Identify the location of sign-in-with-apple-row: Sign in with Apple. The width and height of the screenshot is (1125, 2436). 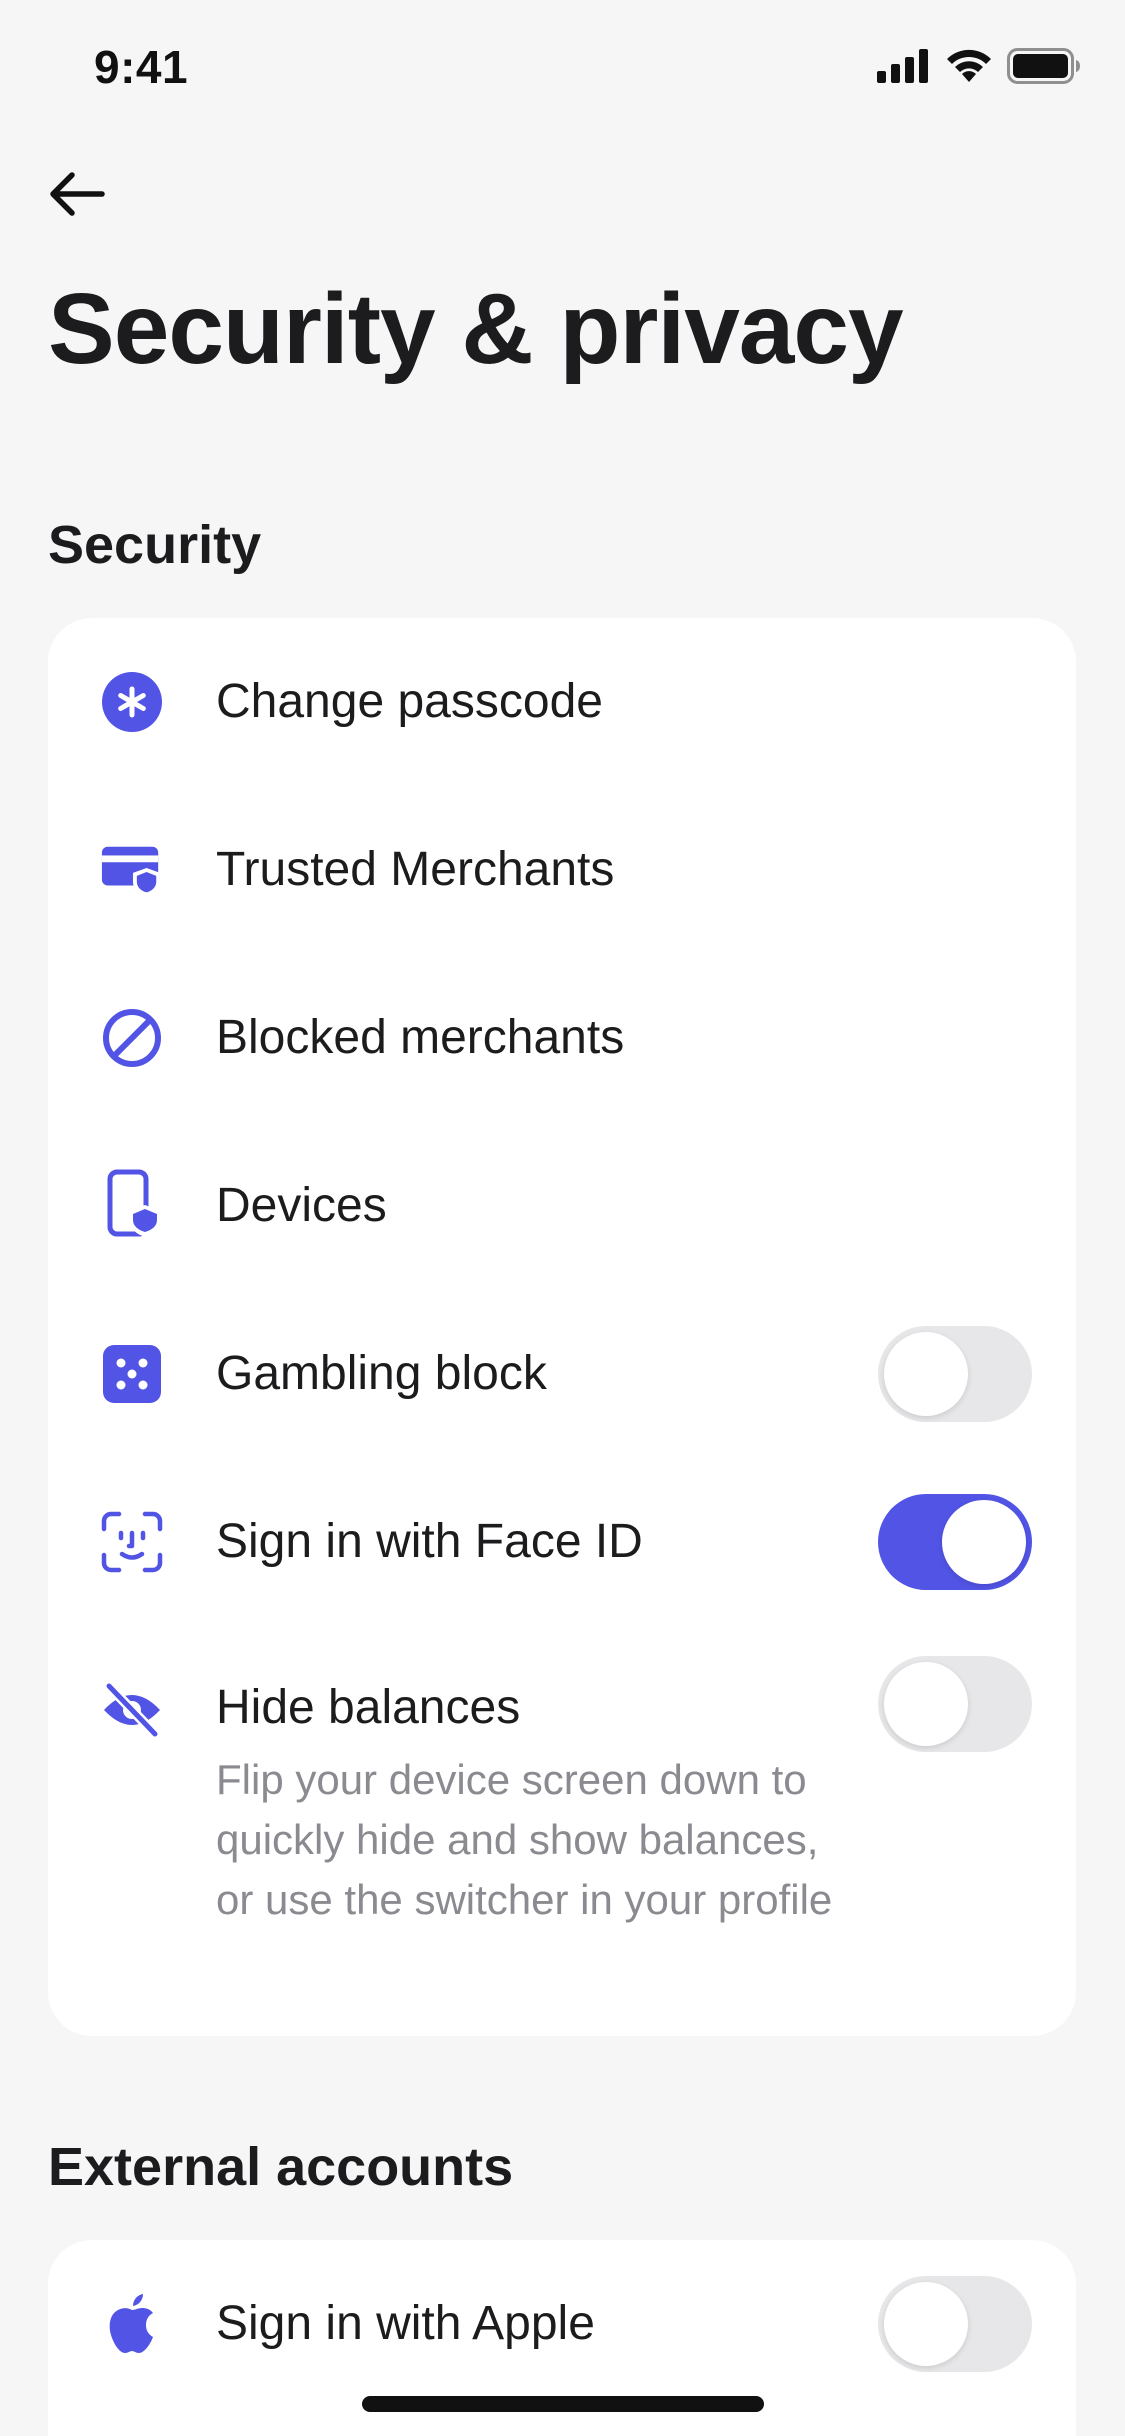
(562, 2324).